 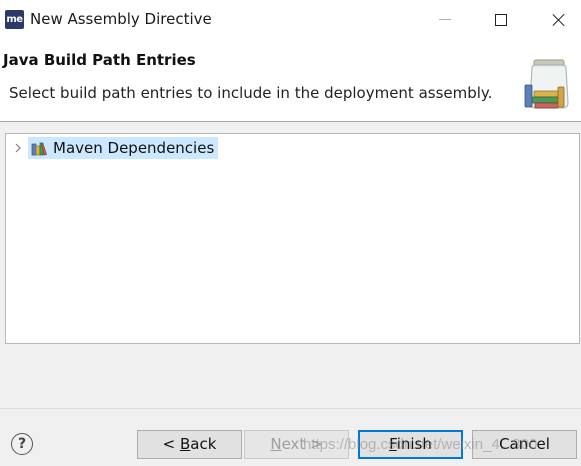 I want to click on help-icon: ?, so click(x=22, y=444).